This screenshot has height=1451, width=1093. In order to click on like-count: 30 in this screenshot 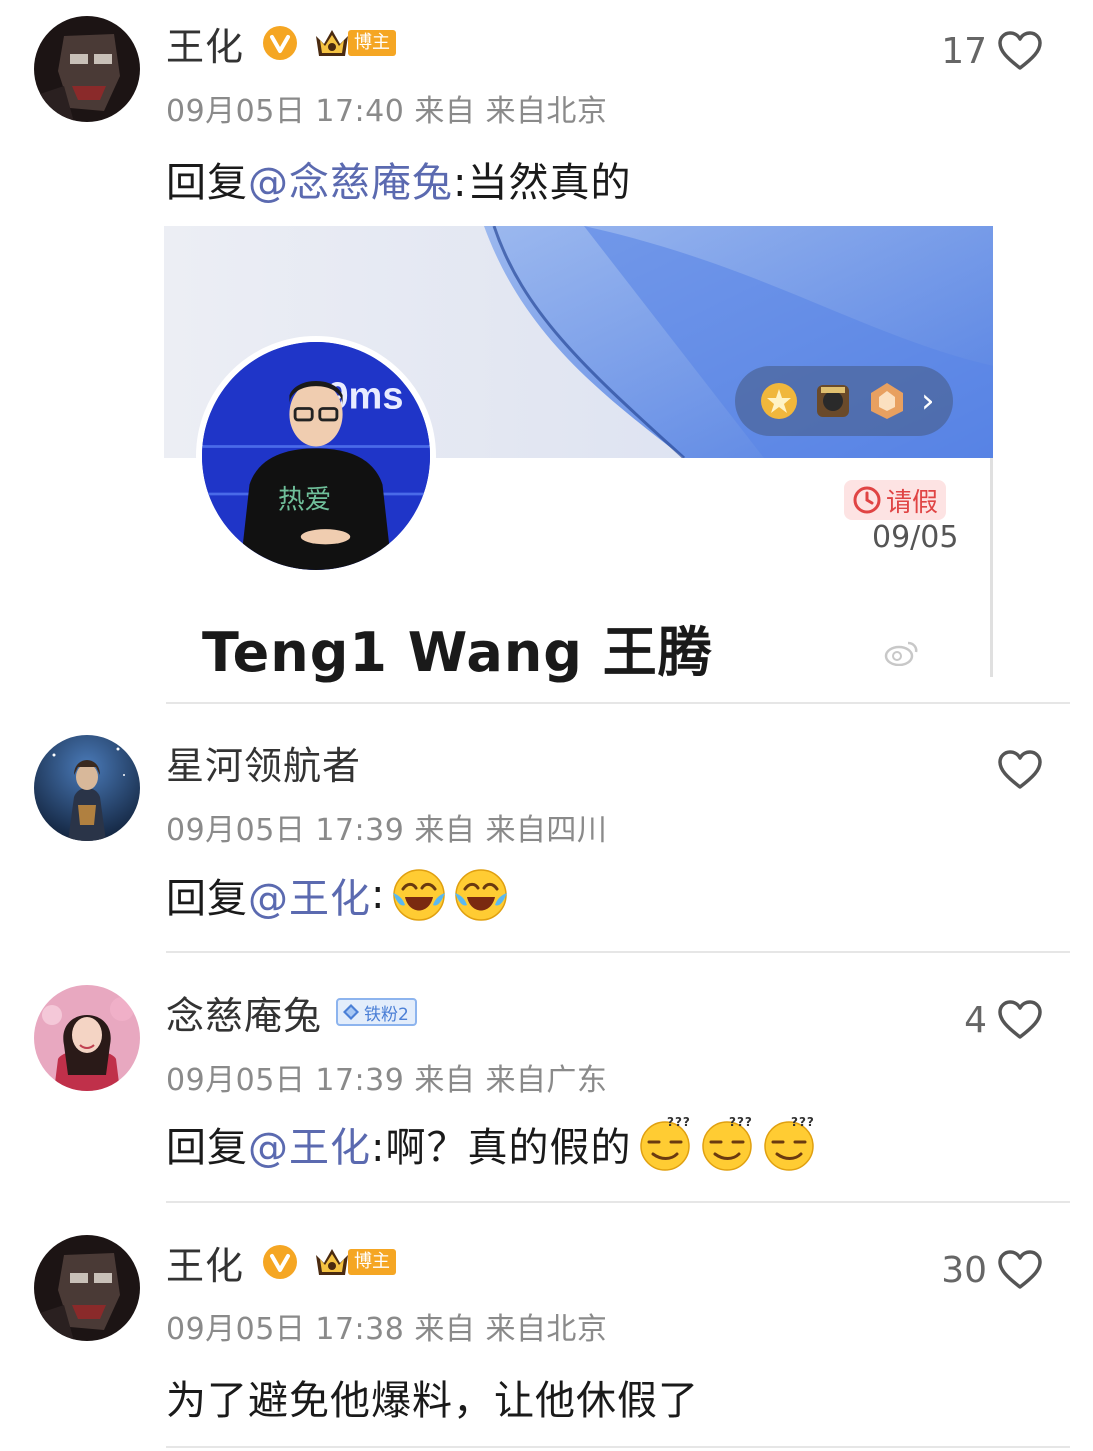, I will do `click(964, 1270)`.